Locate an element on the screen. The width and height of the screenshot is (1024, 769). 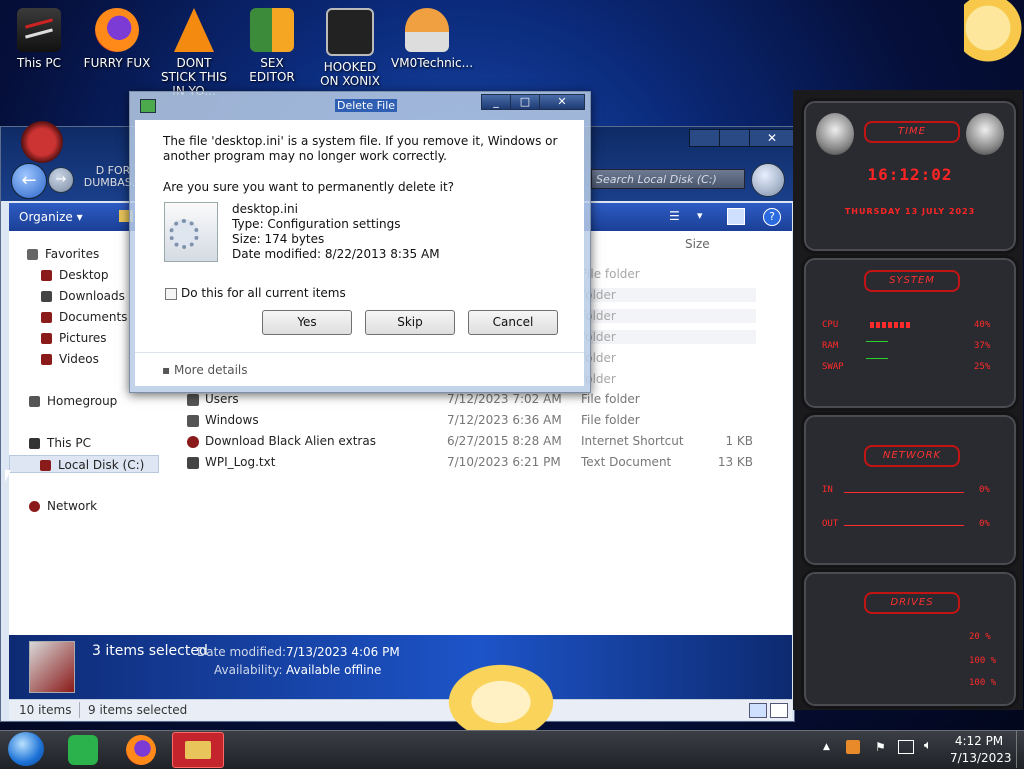
selected-count: 9 items selected is located at coordinates (138, 710).